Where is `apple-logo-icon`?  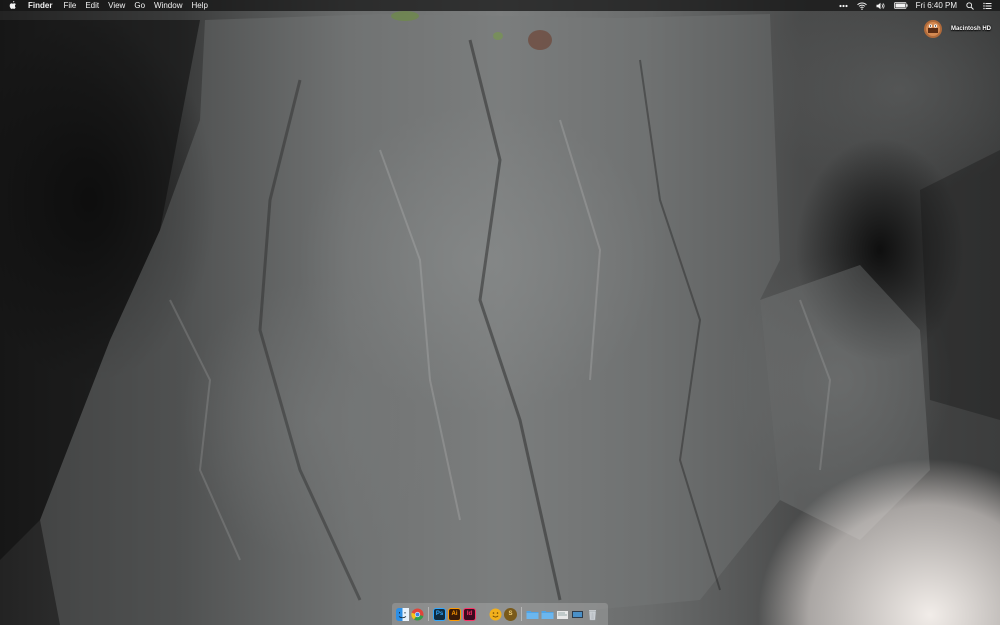 apple-logo-icon is located at coordinates (13, 5).